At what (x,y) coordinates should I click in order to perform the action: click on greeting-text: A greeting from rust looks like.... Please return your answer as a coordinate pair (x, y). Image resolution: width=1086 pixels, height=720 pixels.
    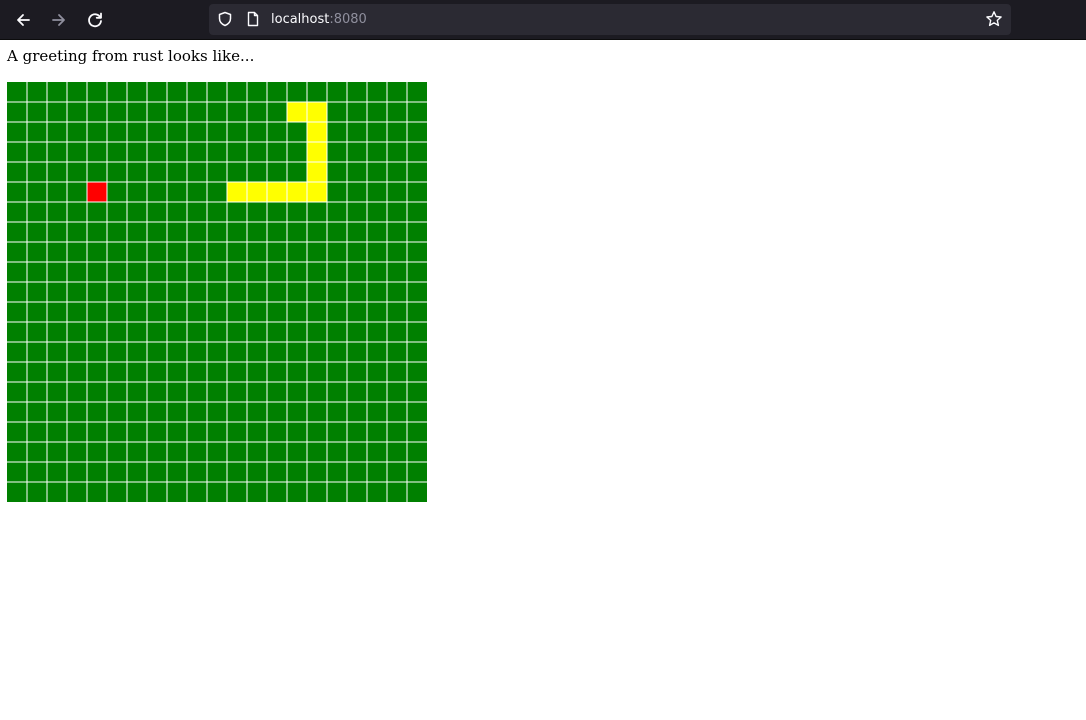
    Looking at the image, I should click on (131, 56).